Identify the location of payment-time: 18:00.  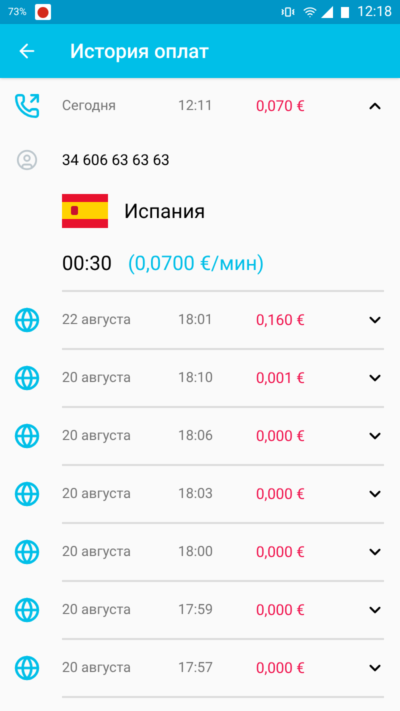
(196, 552).